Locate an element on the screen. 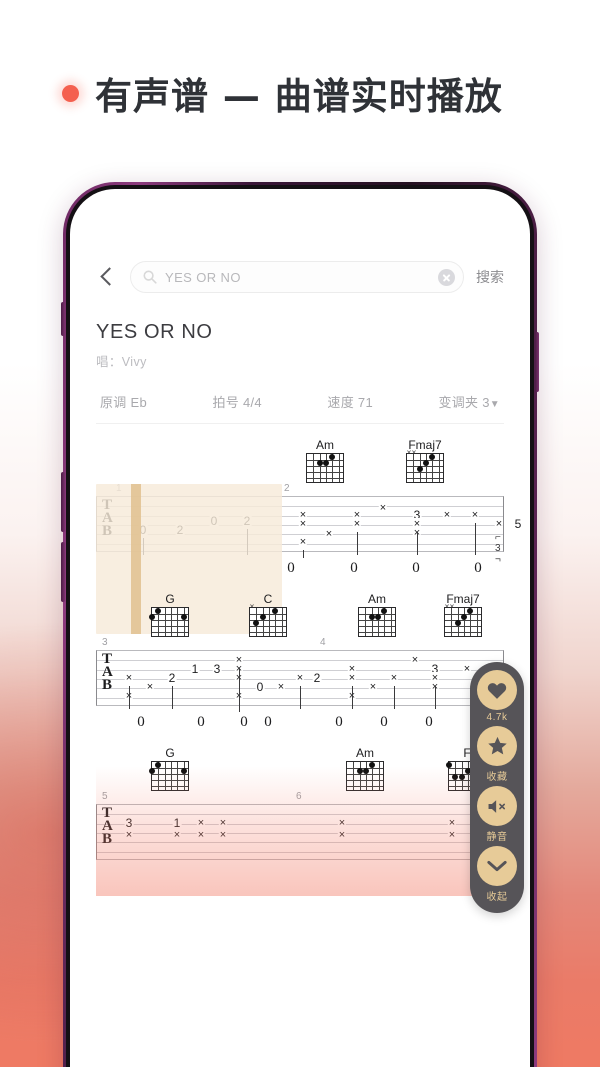 This screenshot has height=1067, width=600. tab-block: 34TAB×××213××××0××2××××××3××××00000000 is located at coordinates (300, 689).